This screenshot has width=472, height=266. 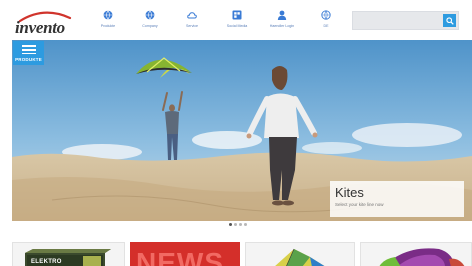 What do you see at coordinates (108, 26) in the screenshot?
I see `nav-label: Produkte` at bounding box center [108, 26].